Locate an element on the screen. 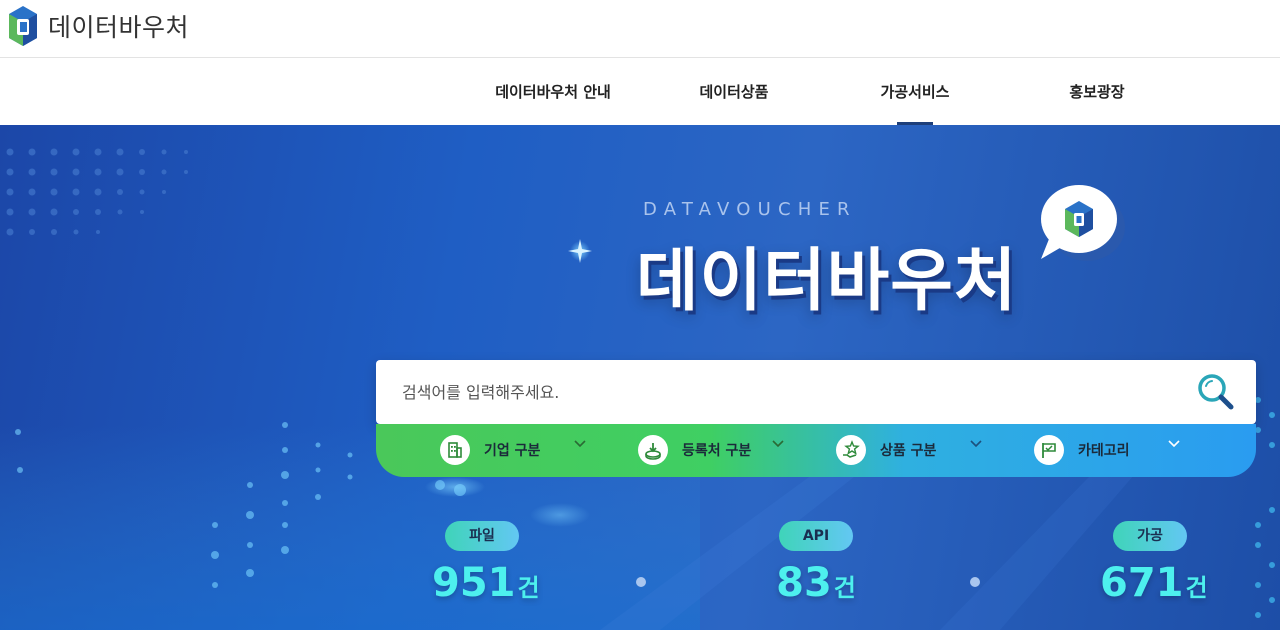  stat-processing-label: 가공 is located at coordinates (1150, 536).